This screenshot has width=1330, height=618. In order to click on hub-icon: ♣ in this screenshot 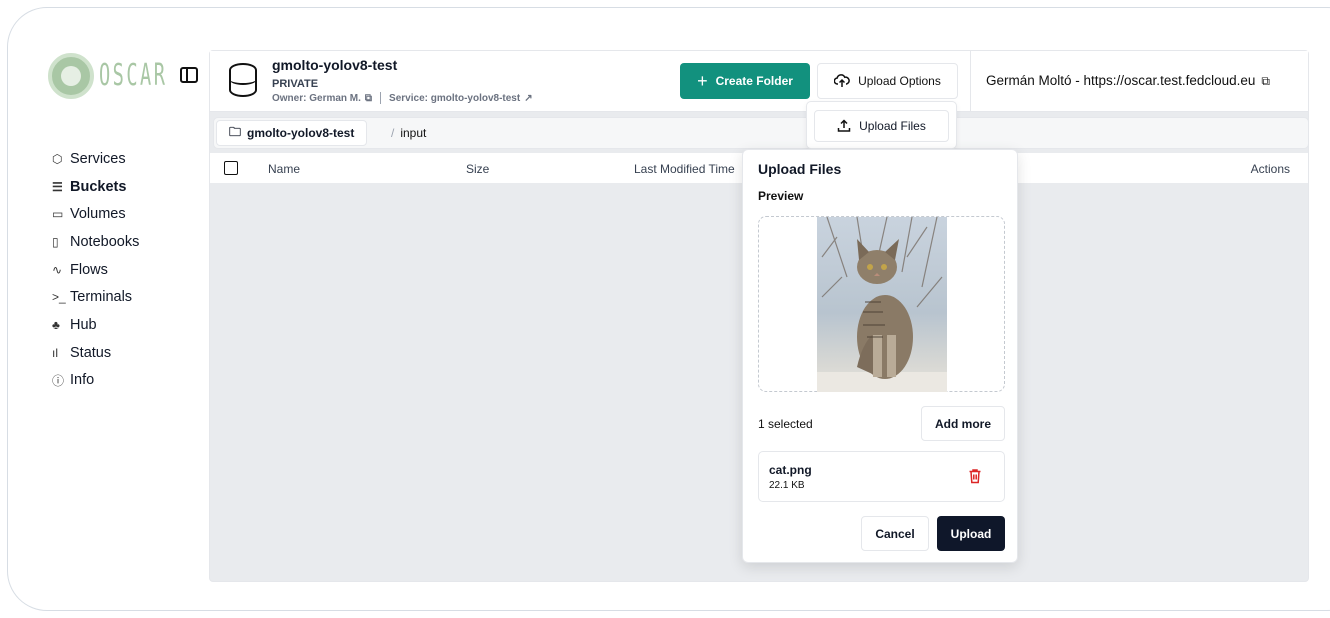, I will do `click(56, 324)`.